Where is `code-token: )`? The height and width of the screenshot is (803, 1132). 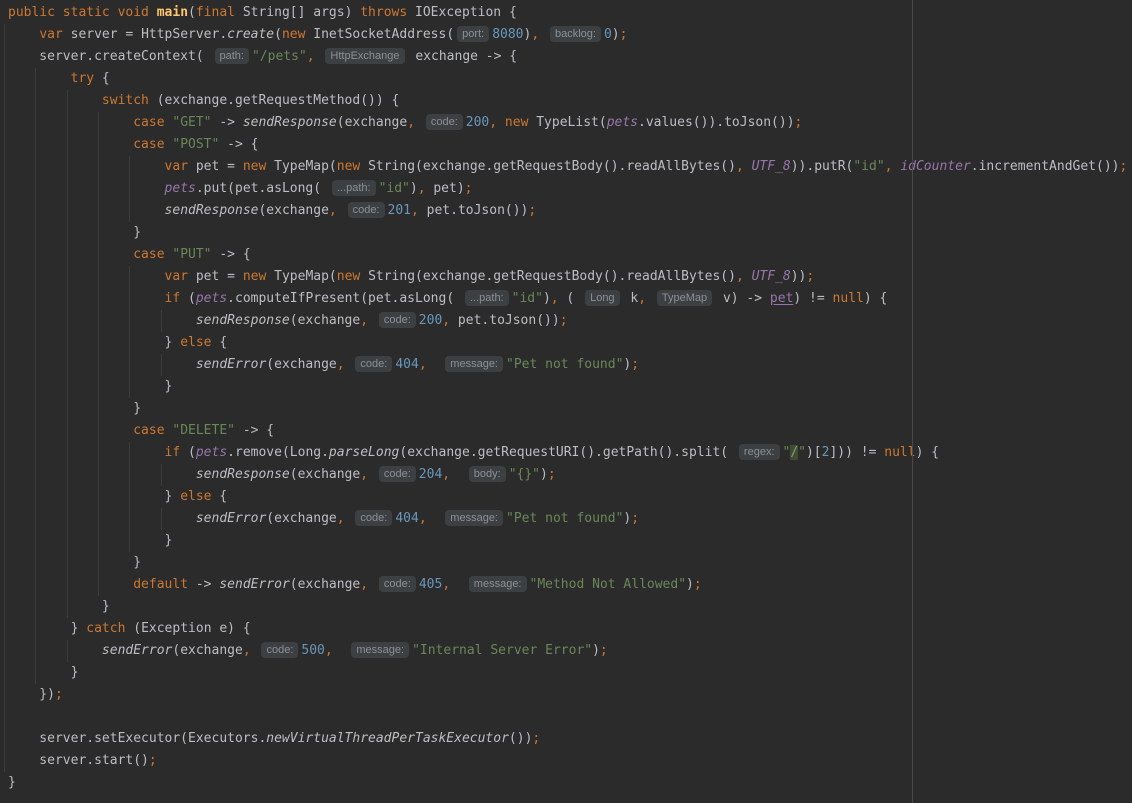
code-token: ) is located at coordinates (544, 474).